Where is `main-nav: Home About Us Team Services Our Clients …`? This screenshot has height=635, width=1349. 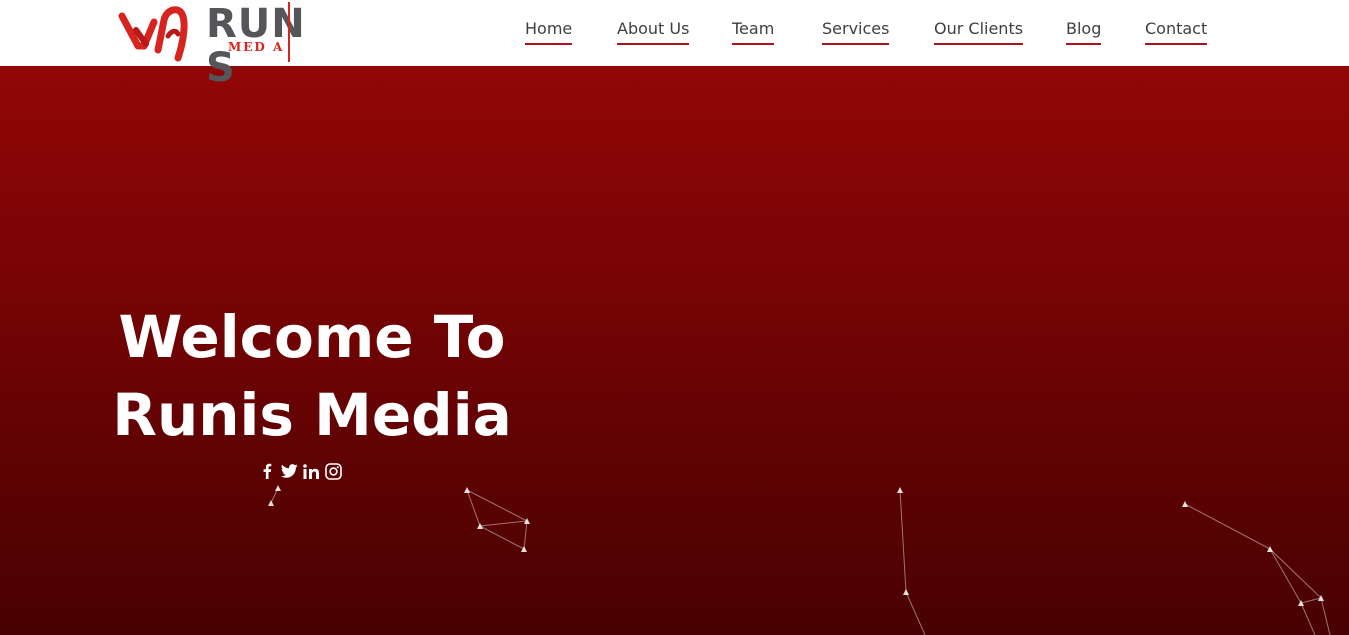
main-nav: Home About Us Team Services Our Clients … is located at coordinates (674, 33).